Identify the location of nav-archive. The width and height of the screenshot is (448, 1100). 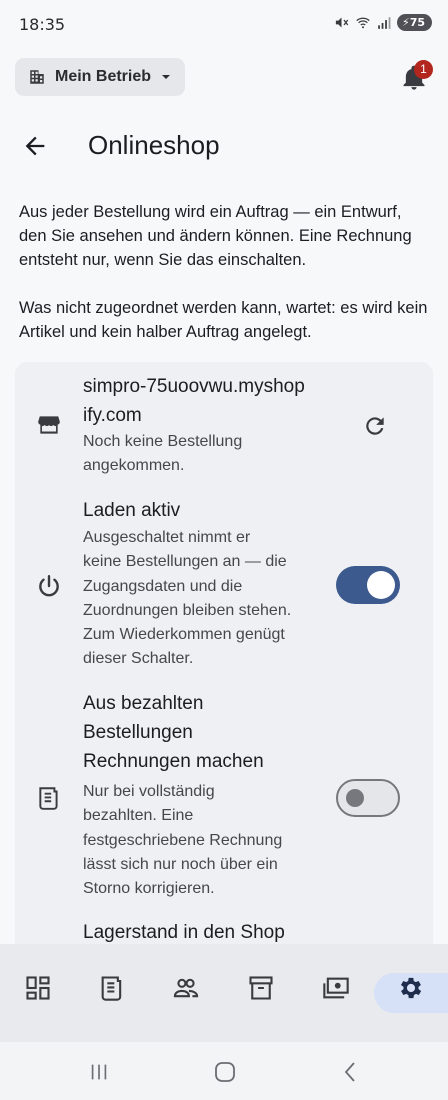
(261, 988).